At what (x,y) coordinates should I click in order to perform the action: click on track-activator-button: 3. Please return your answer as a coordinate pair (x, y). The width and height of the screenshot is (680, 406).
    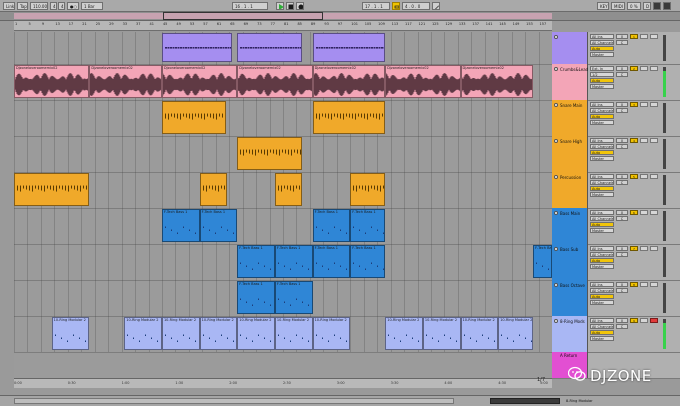
    Looking at the image, I should click on (634, 104).